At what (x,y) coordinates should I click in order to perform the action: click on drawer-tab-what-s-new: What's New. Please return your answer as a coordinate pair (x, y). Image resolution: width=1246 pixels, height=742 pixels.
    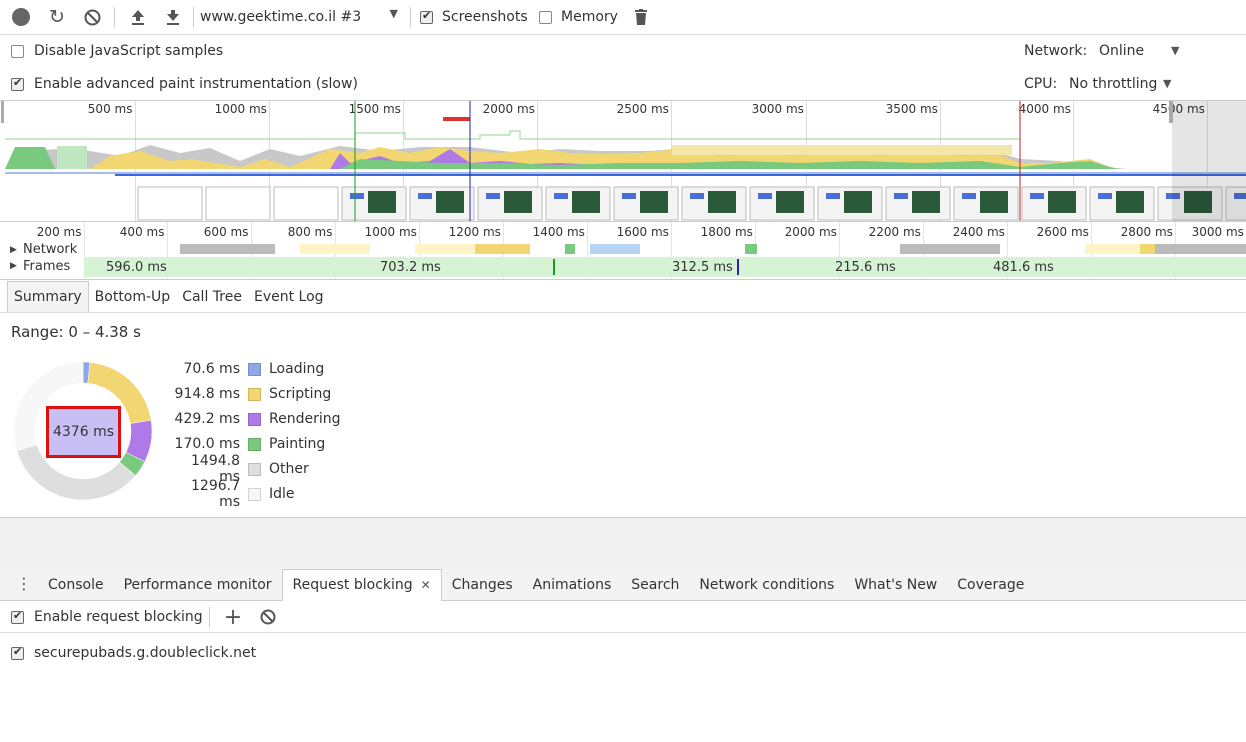
    Looking at the image, I should click on (895, 585).